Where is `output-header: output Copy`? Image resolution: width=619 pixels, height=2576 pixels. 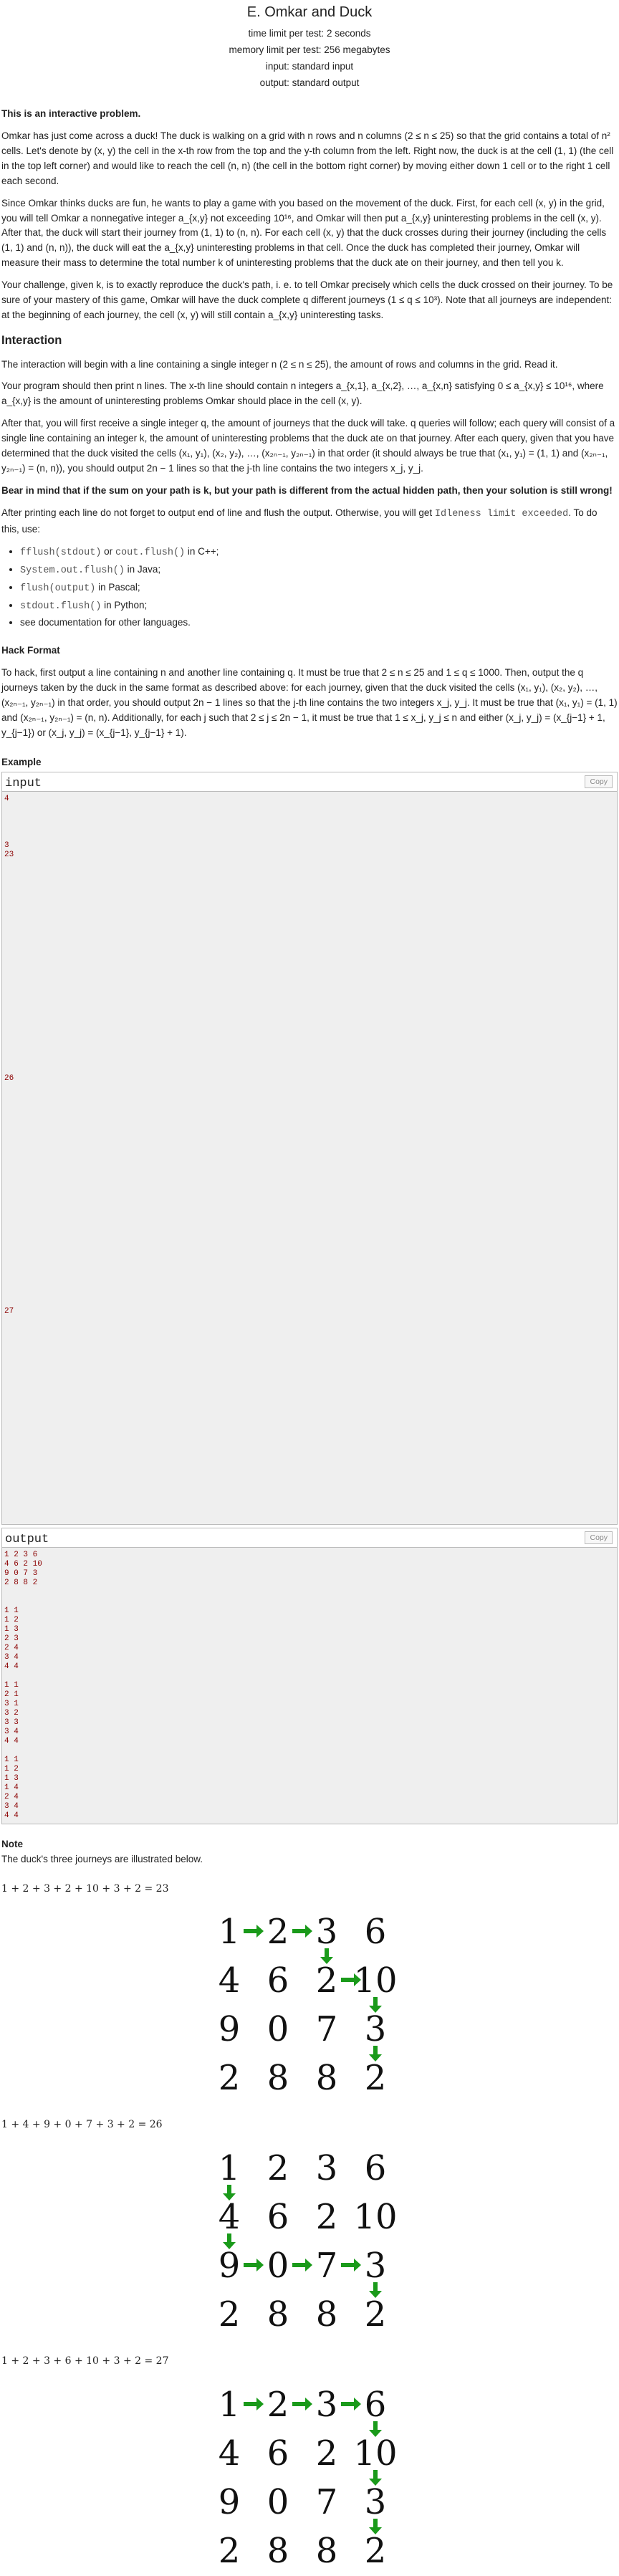 output-header: output Copy is located at coordinates (310, 1538).